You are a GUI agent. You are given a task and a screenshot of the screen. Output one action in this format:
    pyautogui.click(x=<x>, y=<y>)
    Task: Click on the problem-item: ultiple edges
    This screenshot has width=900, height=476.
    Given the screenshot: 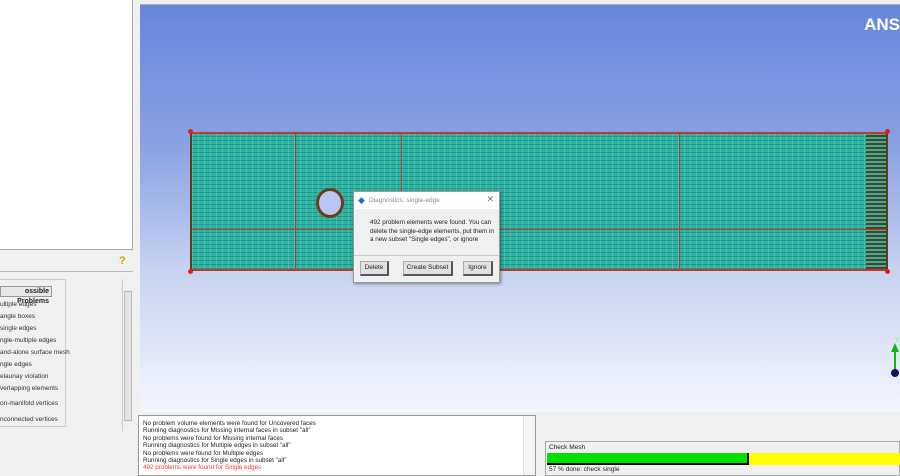 What is the action you would take?
    pyautogui.click(x=18, y=304)
    